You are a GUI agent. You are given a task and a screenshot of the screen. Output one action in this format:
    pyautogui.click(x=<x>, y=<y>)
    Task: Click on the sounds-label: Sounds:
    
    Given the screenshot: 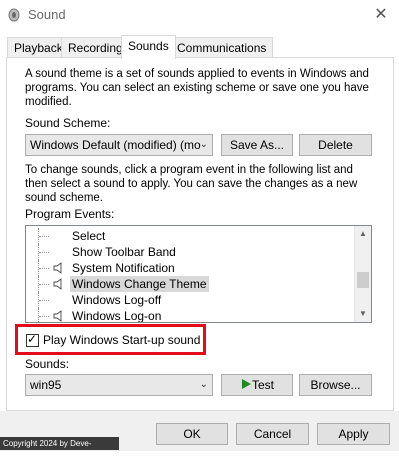 What is the action you would take?
    pyautogui.click(x=47, y=364)
    